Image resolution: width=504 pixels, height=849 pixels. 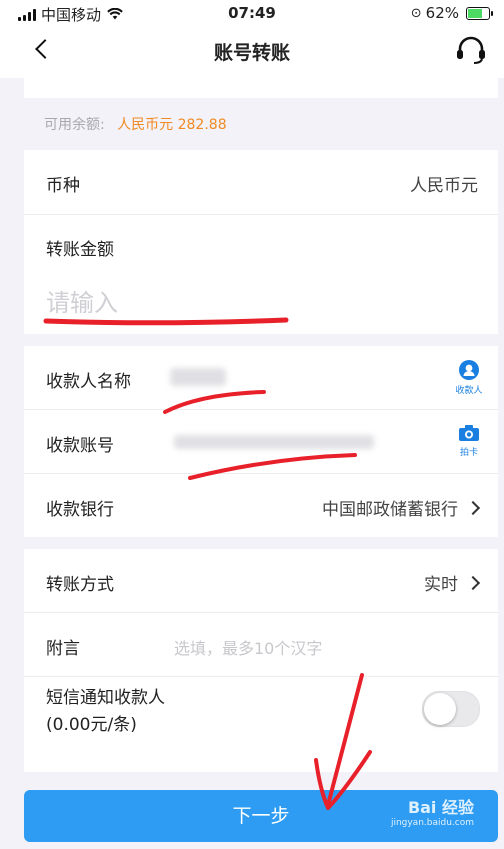 I want to click on transfer-method-row: 转账方式 实时, so click(x=261, y=581).